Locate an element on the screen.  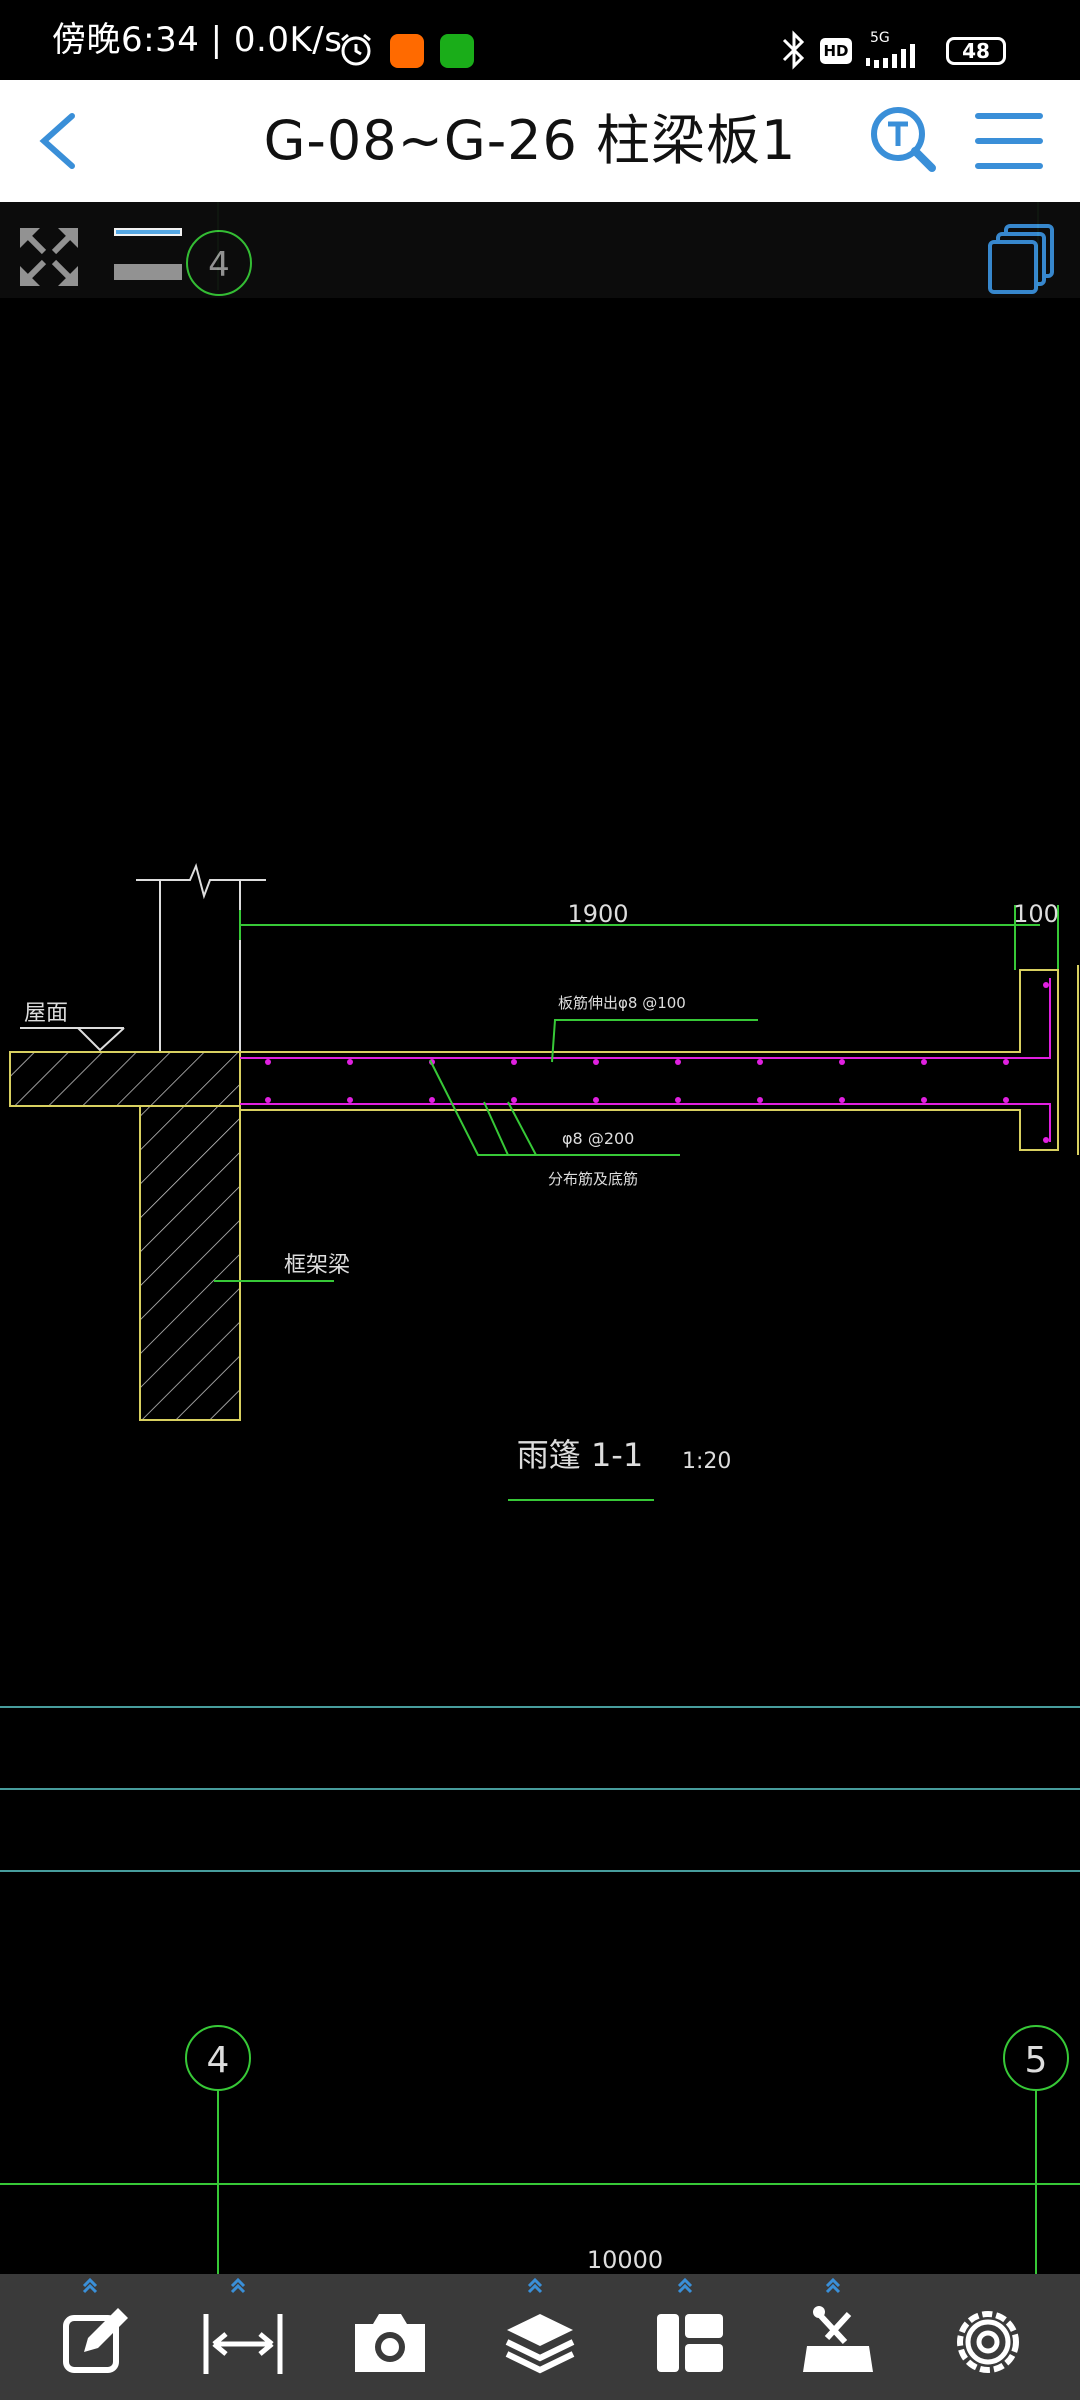
svg-text: 4 is located at coordinates (219, 265).